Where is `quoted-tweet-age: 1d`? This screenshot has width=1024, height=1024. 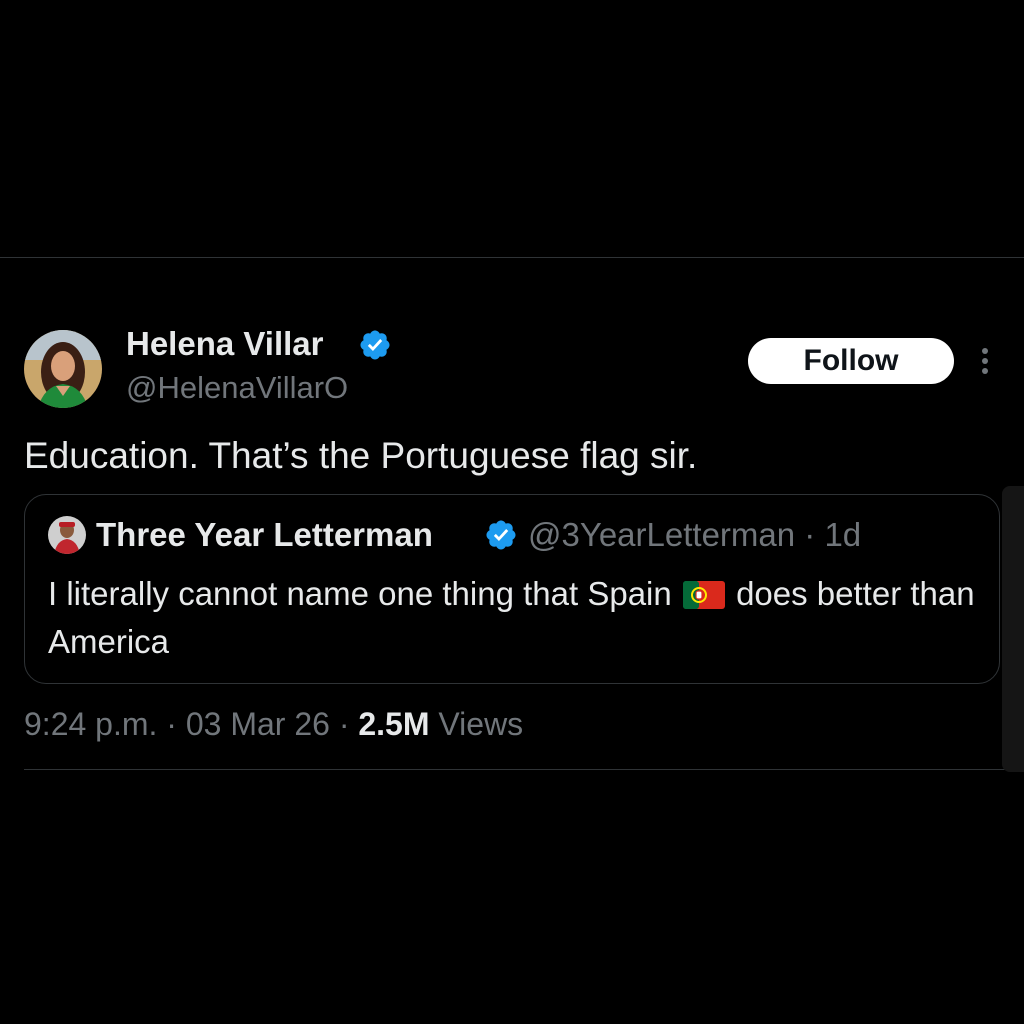
quoted-tweet-age: 1d is located at coordinates (843, 534).